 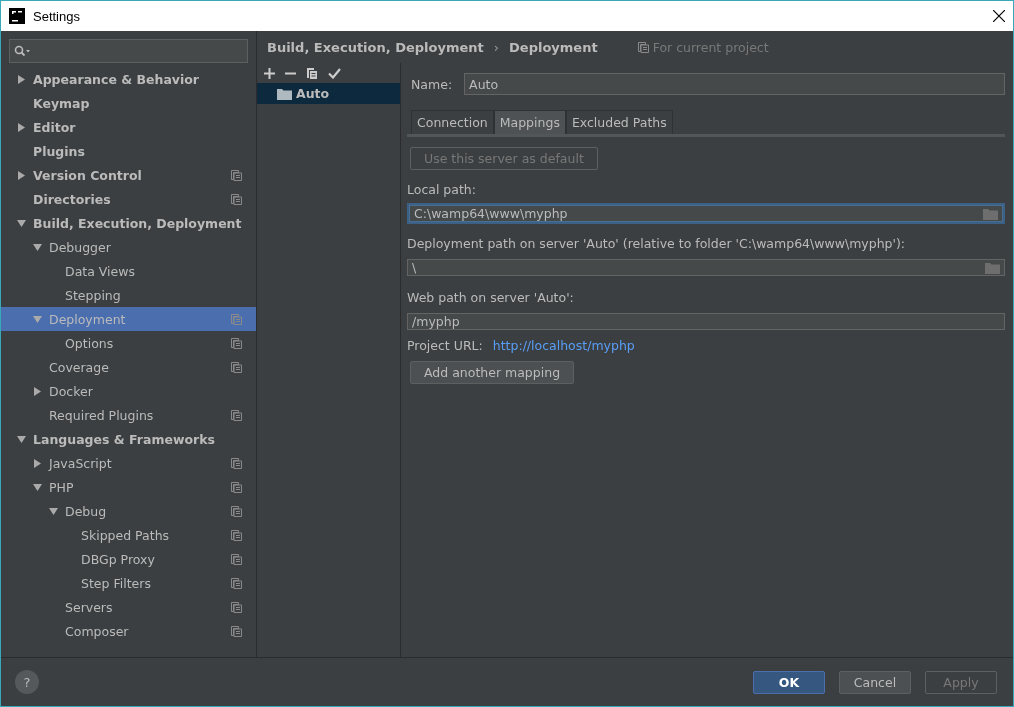 I want to click on app-logo-icon, so click(x=17, y=16).